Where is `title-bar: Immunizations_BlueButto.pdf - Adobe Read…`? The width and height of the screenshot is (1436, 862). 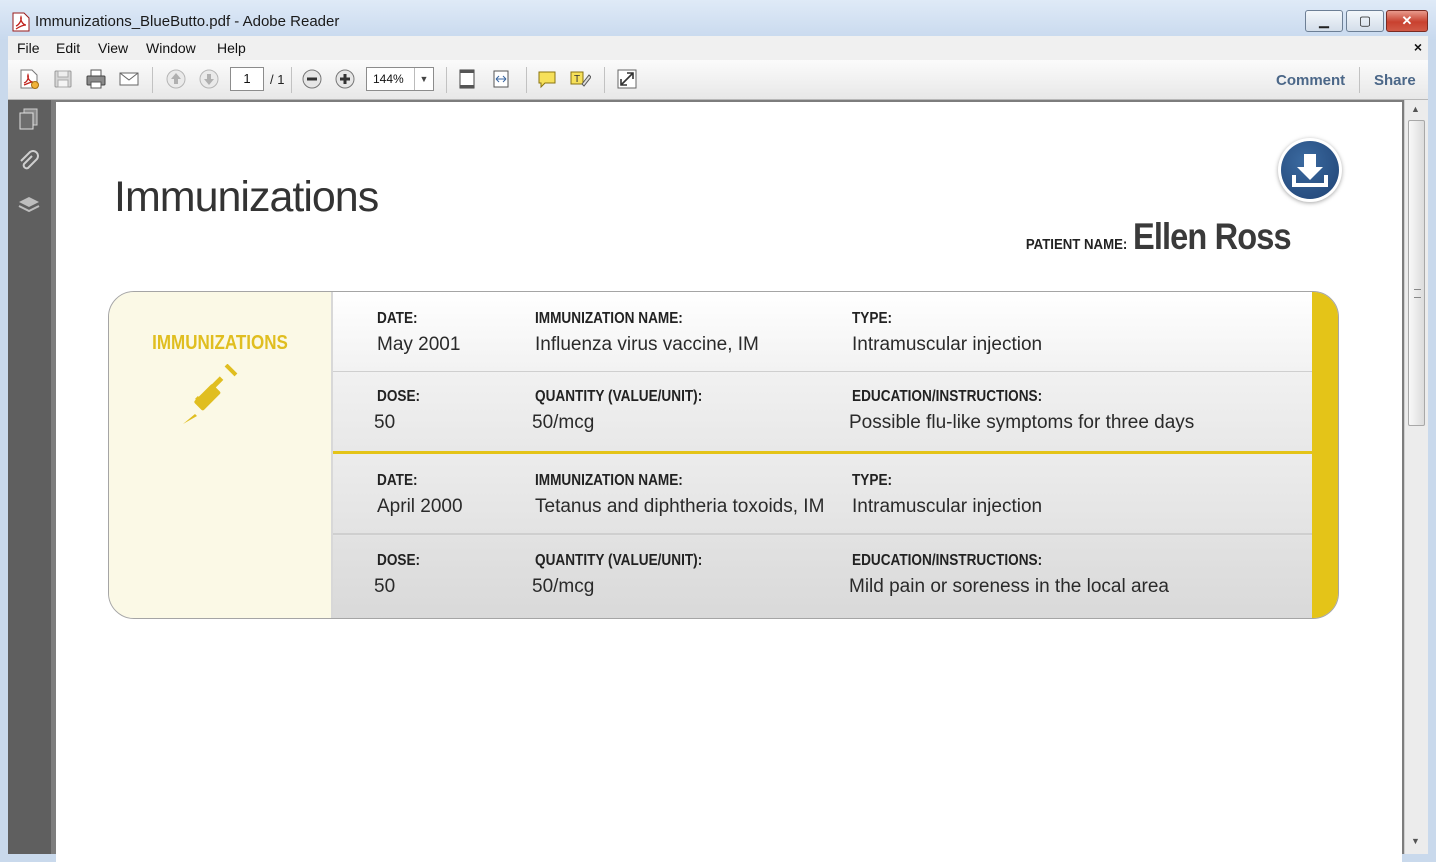
title-bar: Immunizations_BlueButto.pdf - Adobe Read… is located at coordinates (718, 20).